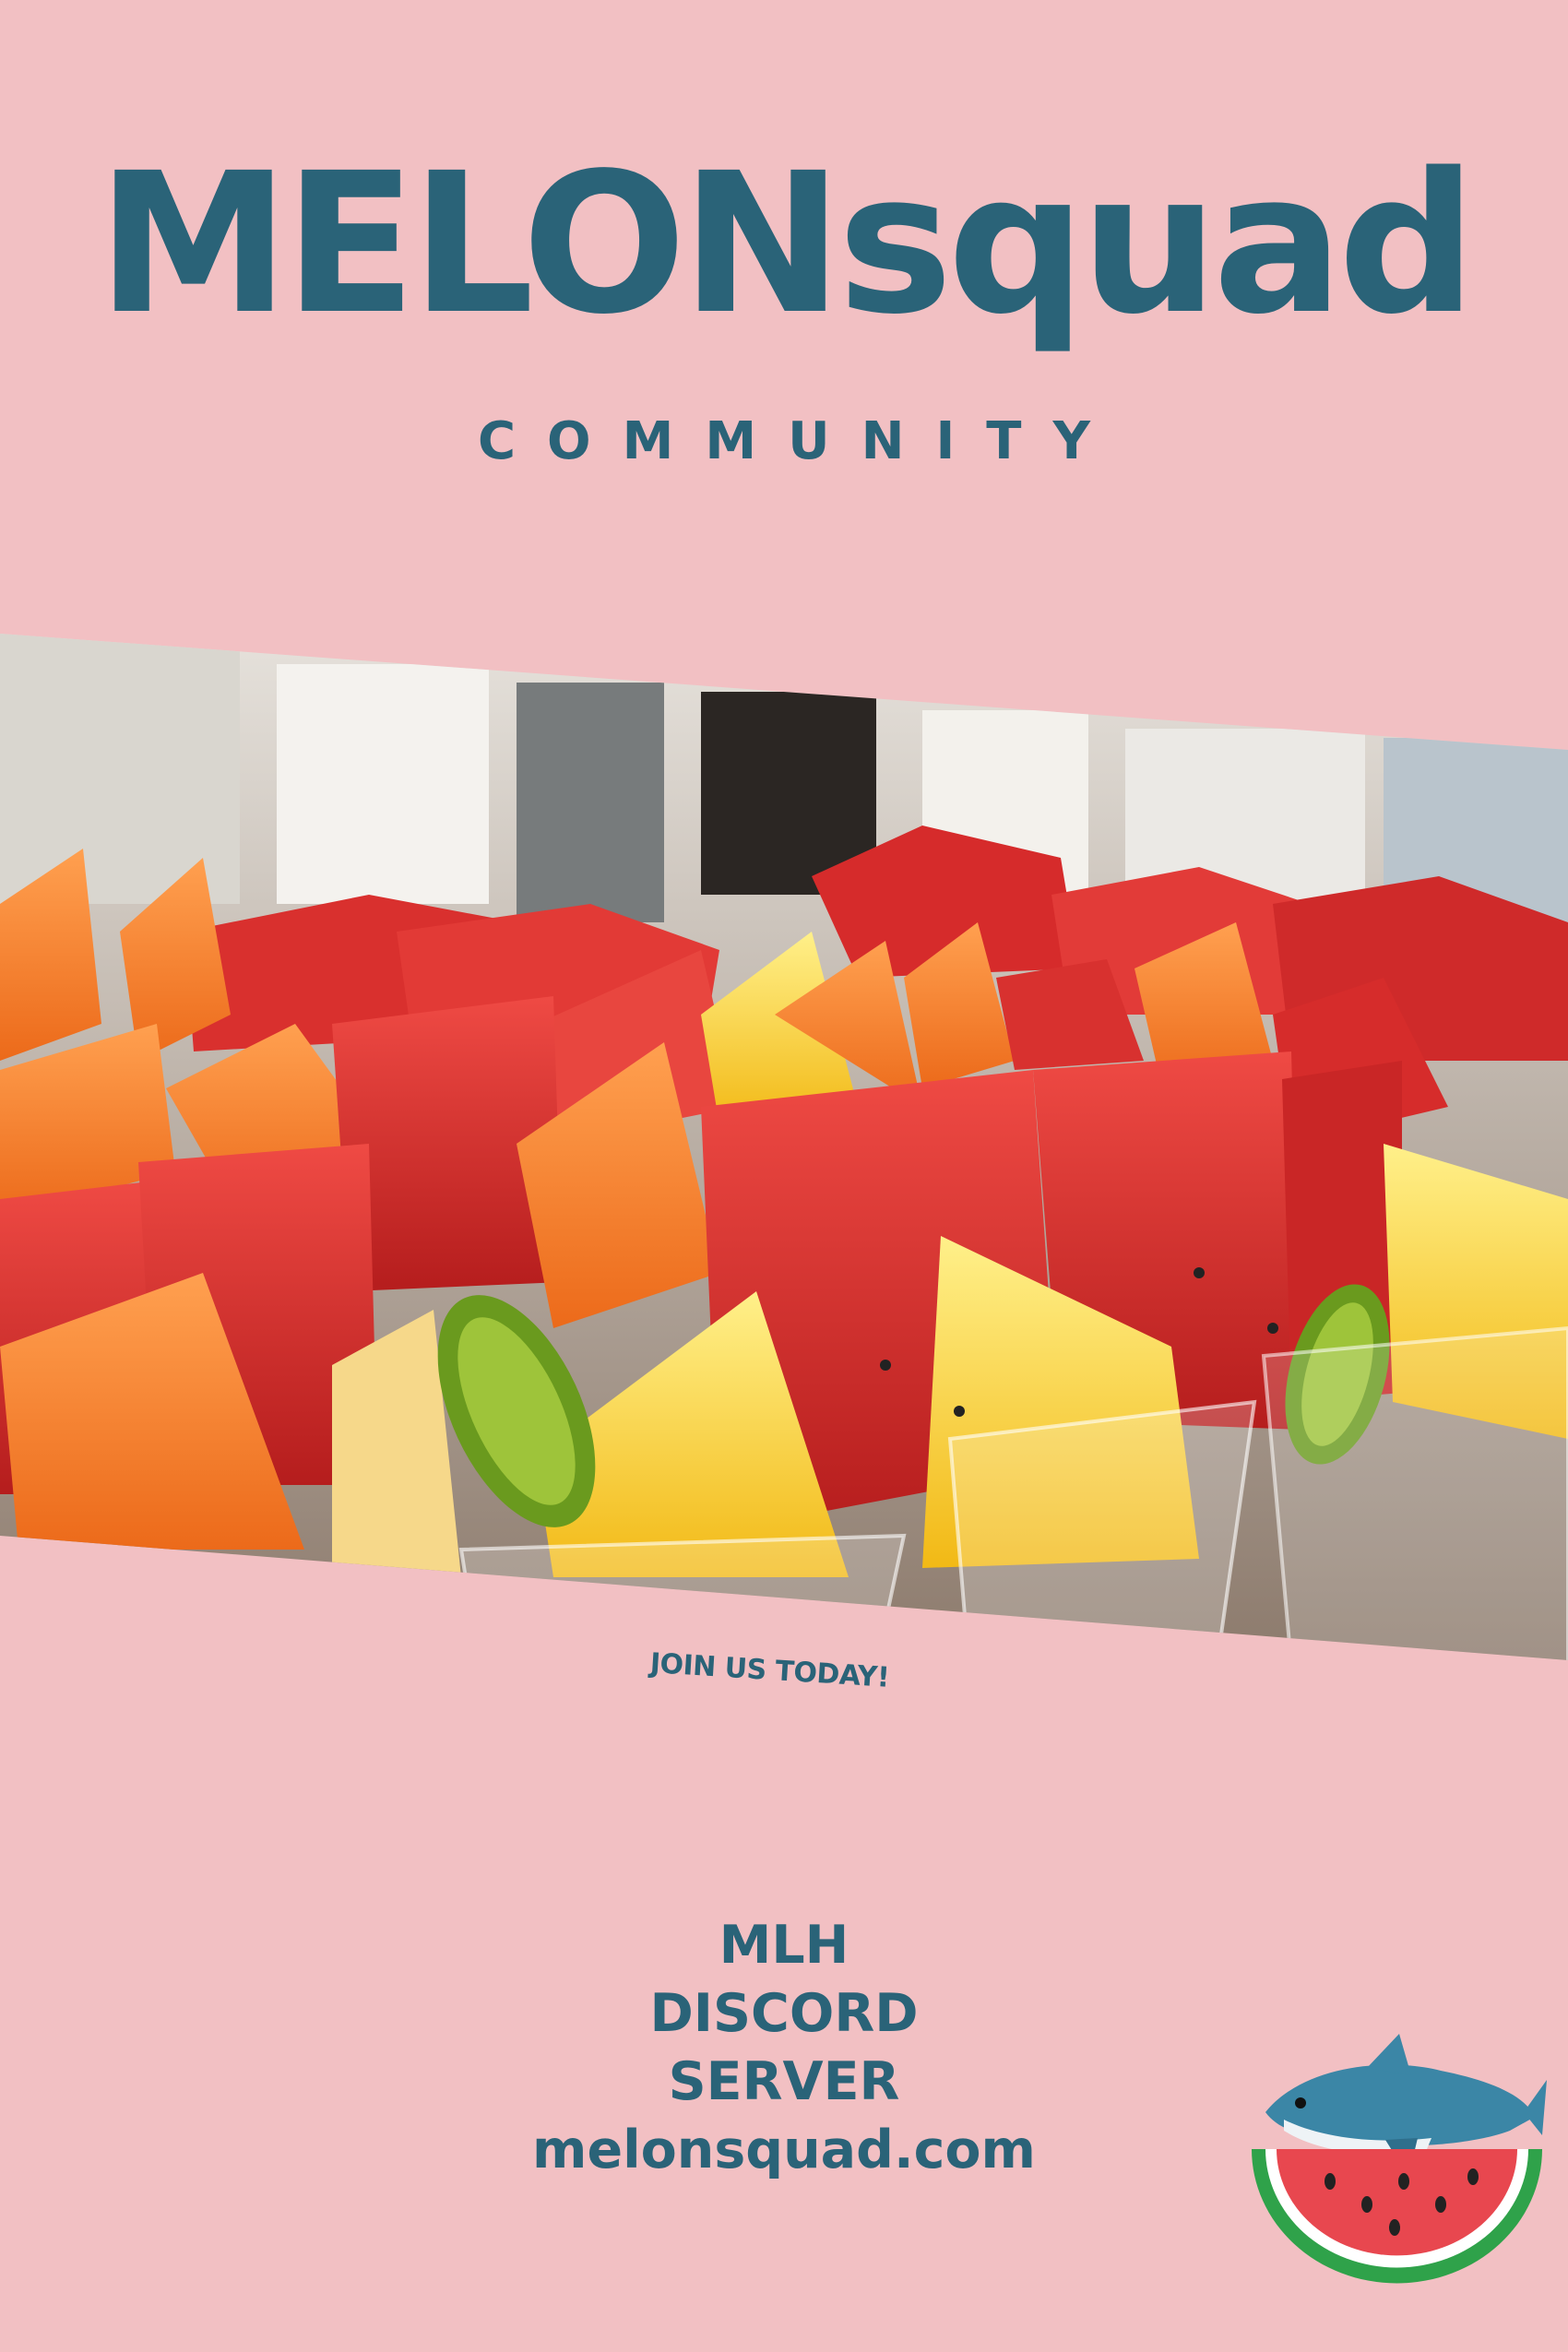 The image size is (1568, 2352). I want to click on page-subtitle: COMMUNITY, so click(800, 441).